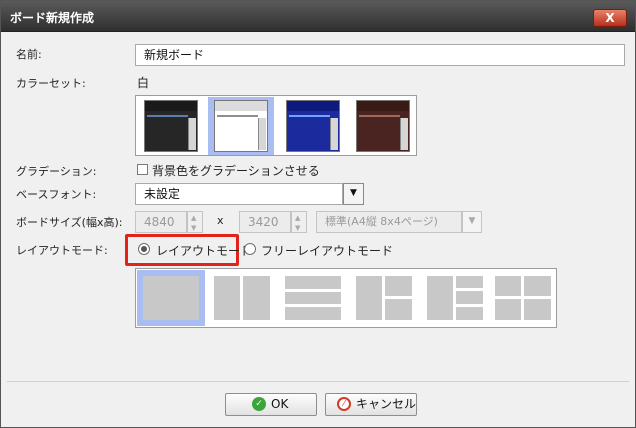  I want to click on font-select: 未設定, so click(239, 194).